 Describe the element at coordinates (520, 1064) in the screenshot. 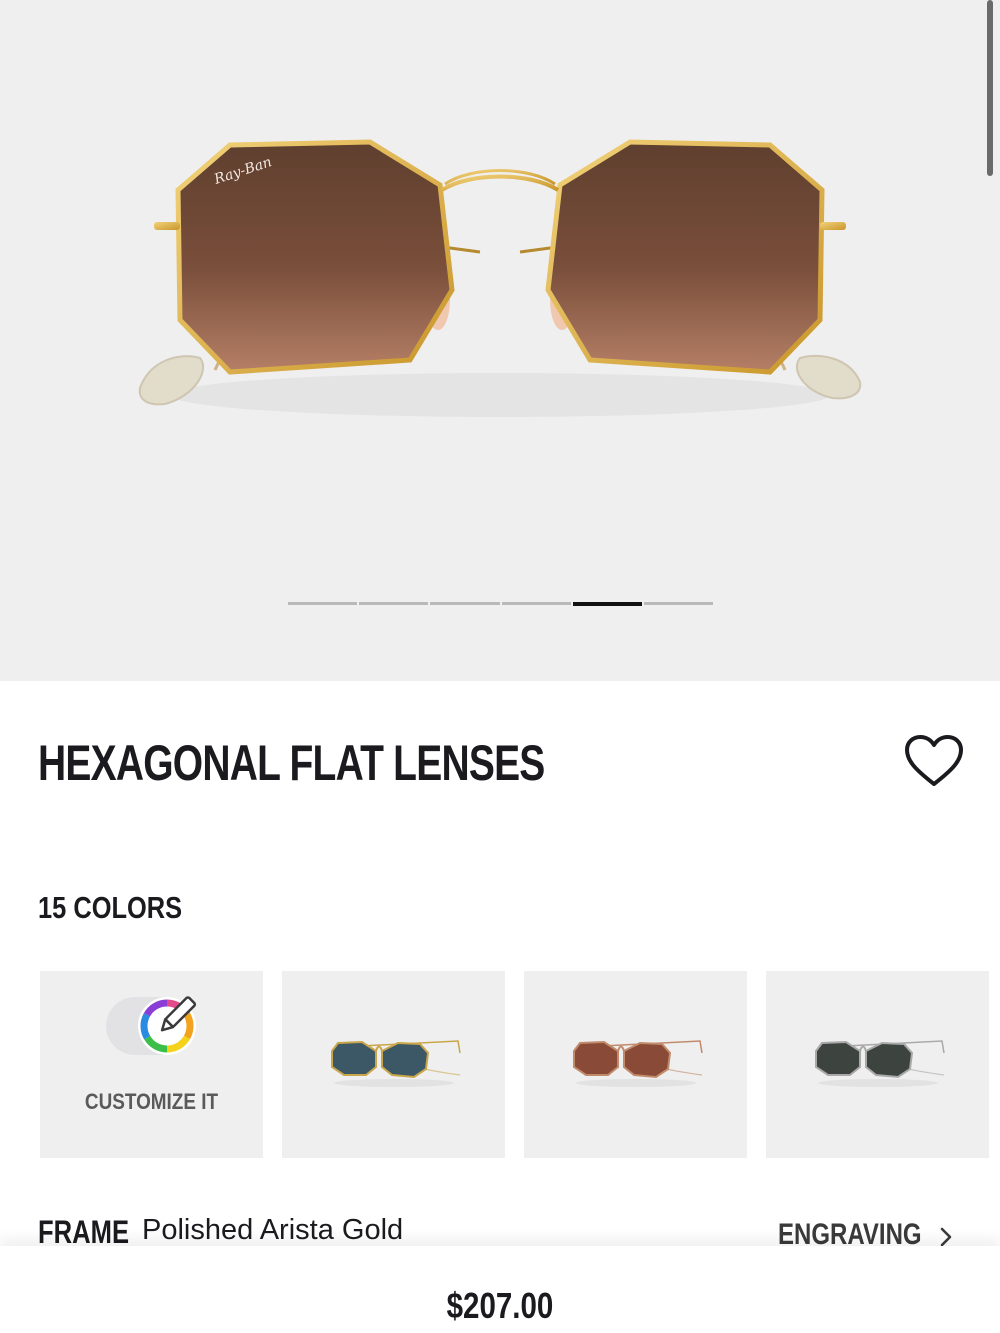

I see `color-swatches: CUSTOMIZE IT` at that location.